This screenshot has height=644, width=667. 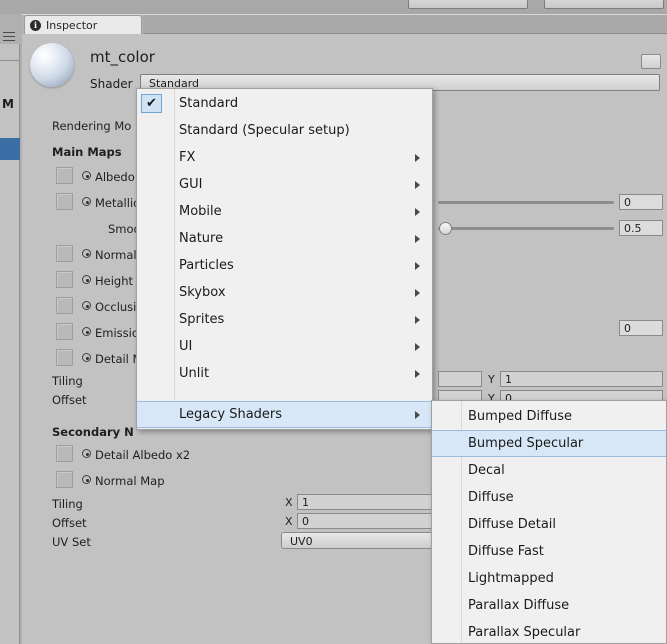 What do you see at coordinates (301, 541) in the screenshot?
I see `uv-set-value-text: UV0` at bounding box center [301, 541].